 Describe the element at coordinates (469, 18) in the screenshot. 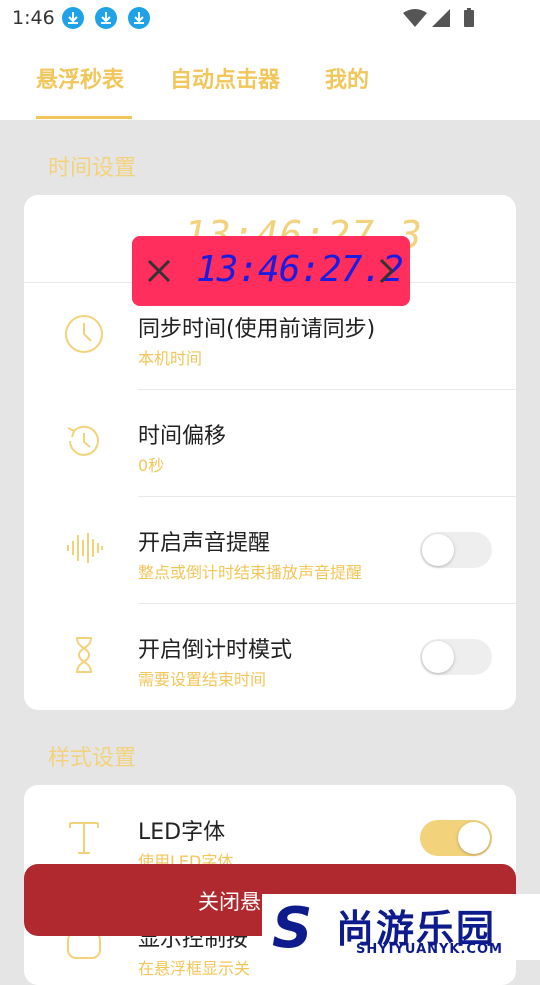

I see `battery-icon` at that location.